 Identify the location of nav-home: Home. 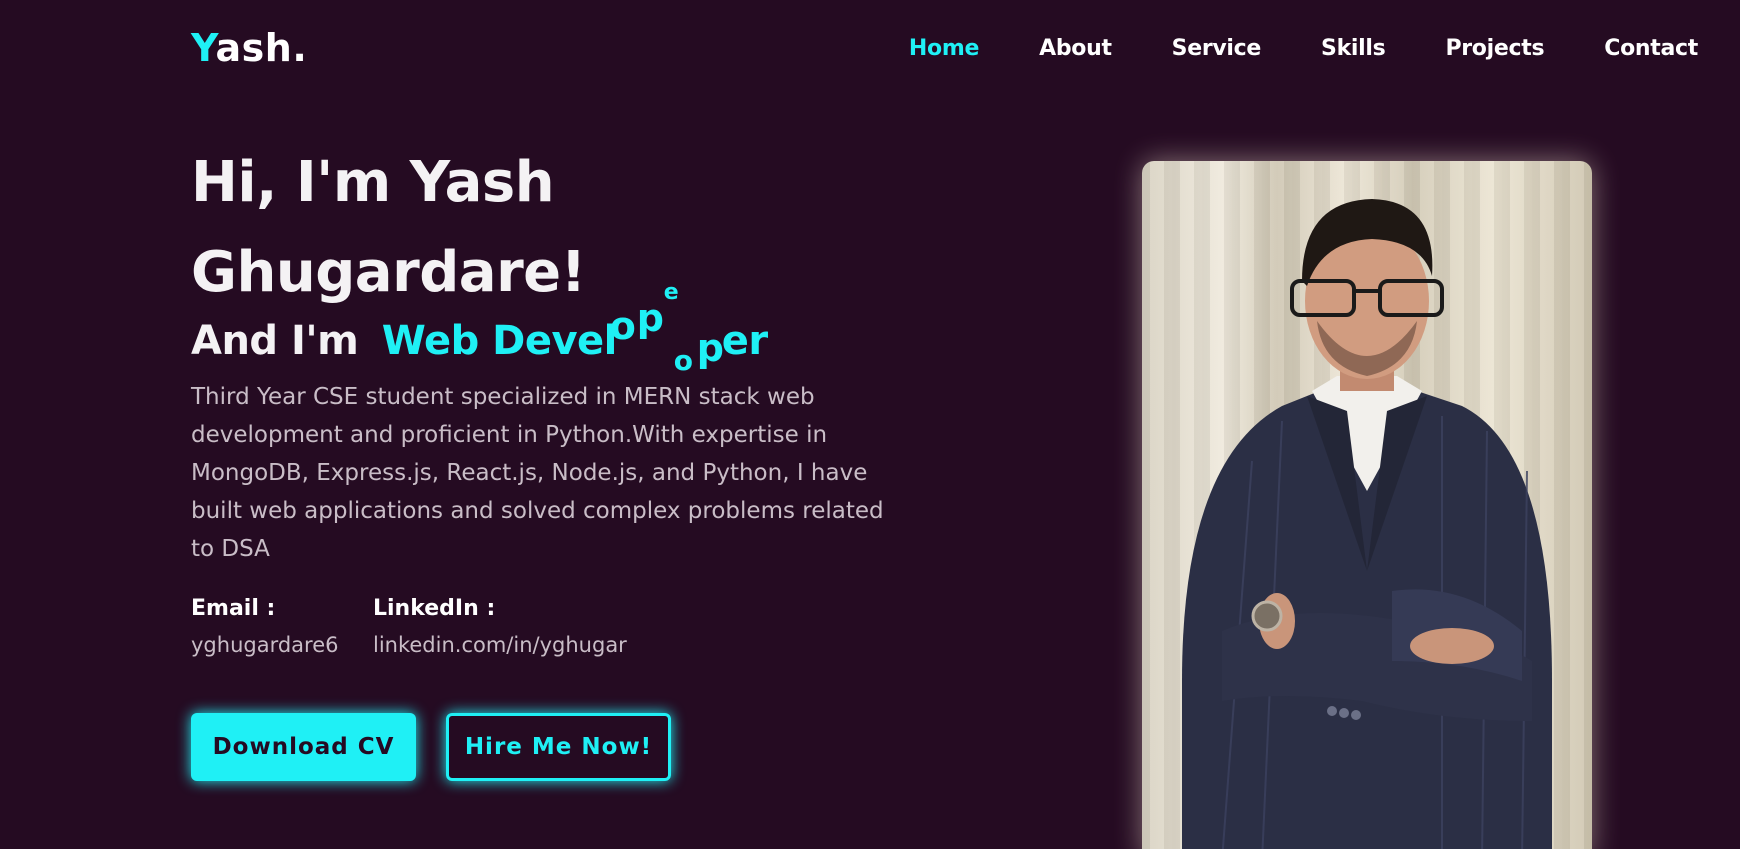
(944, 48).